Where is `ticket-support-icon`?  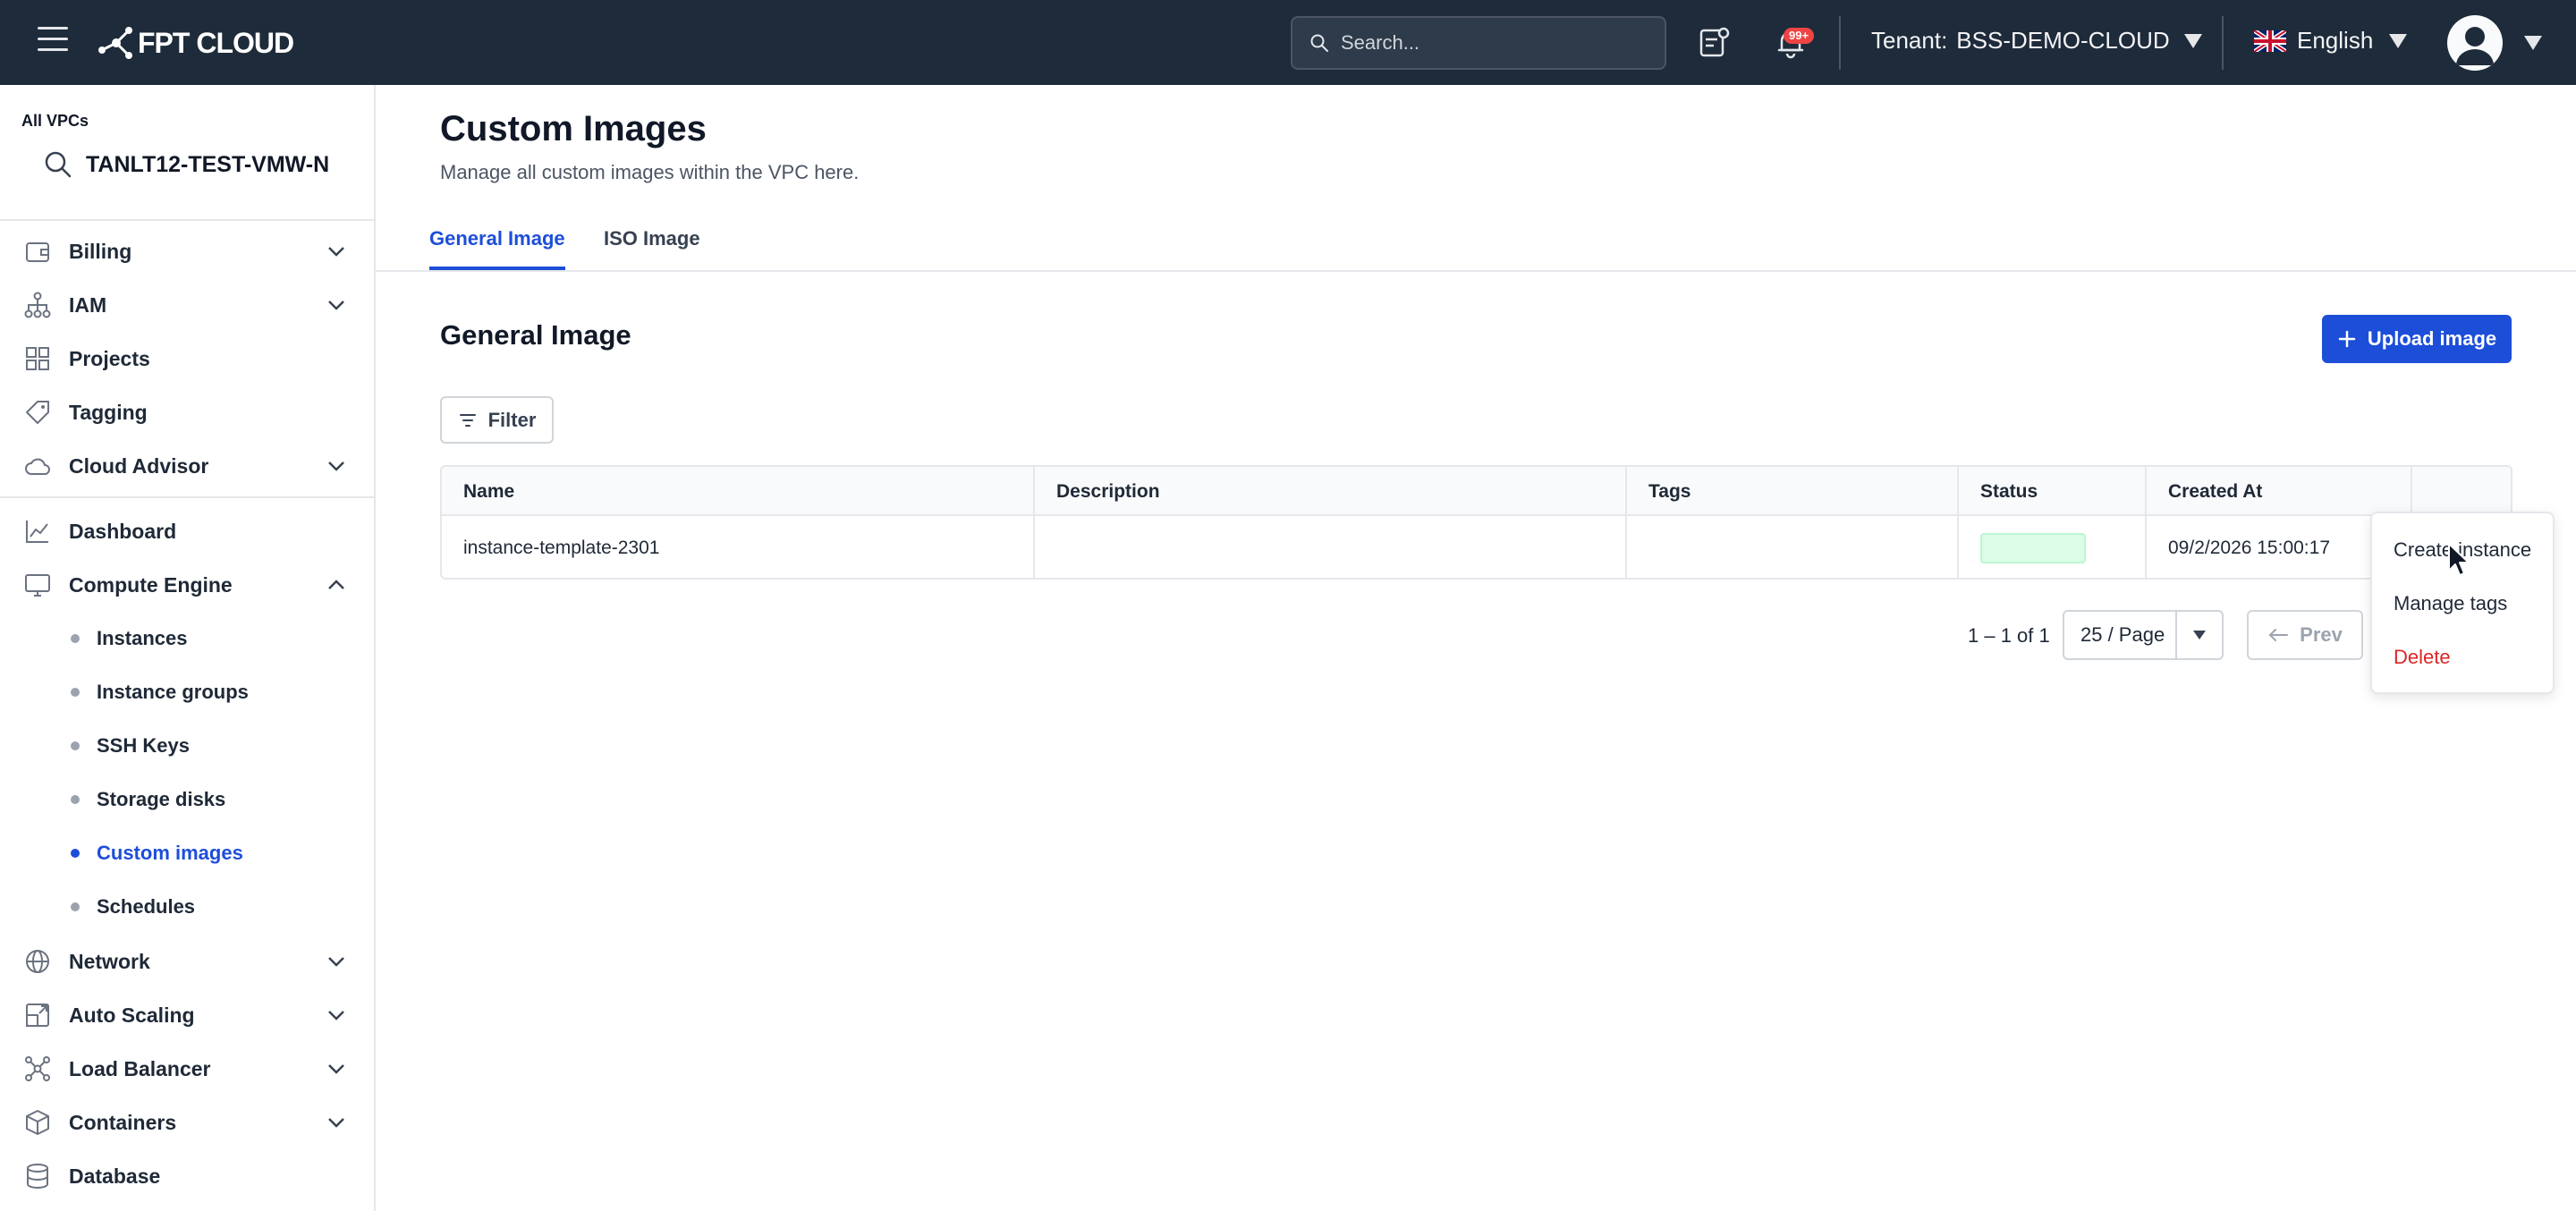
ticket-support-icon is located at coordinates (1714, 43).